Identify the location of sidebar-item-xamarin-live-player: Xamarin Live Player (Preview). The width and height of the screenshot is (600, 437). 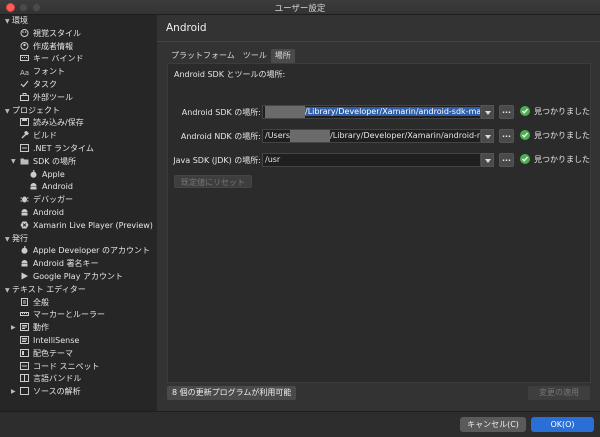
(78, 226).